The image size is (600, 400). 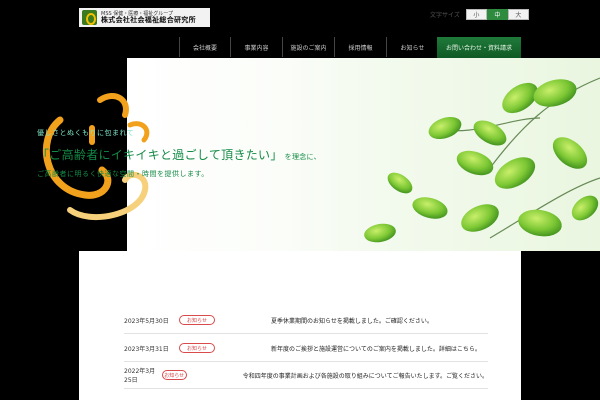 What do you see at coordinates (160, 155) in the screenshot?
I see `hero-title-text: 「ご高齢者にイキイキと過ごして頂きたい」` at bounding box center [160, 155].